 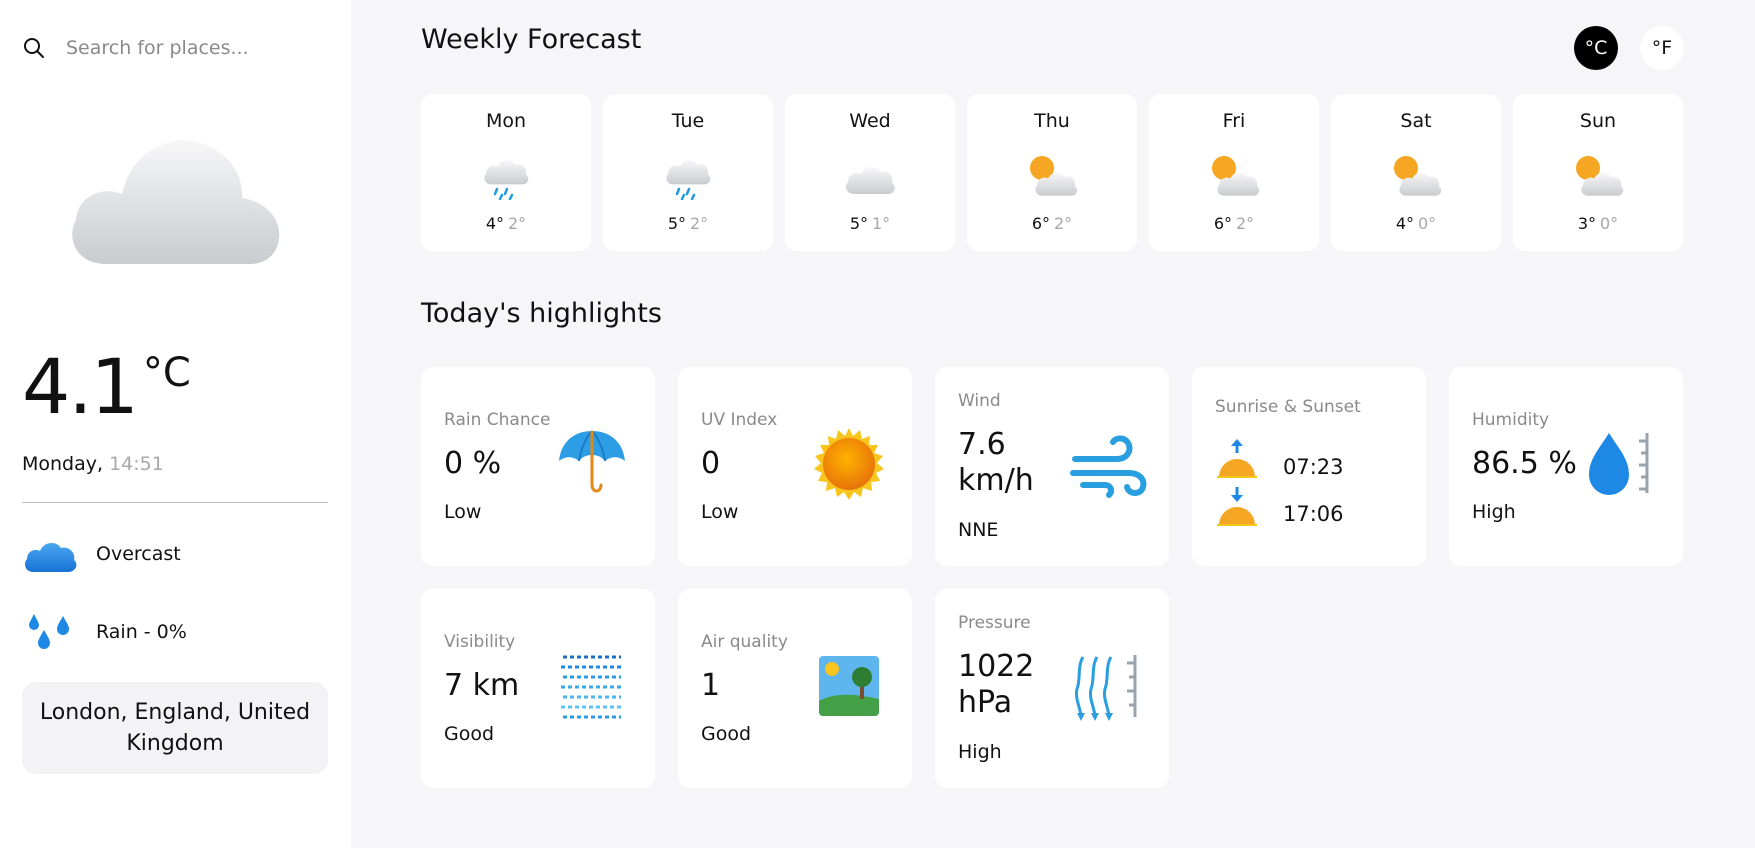 I want to click on card-value: 1022, so click(x=996, y=666).